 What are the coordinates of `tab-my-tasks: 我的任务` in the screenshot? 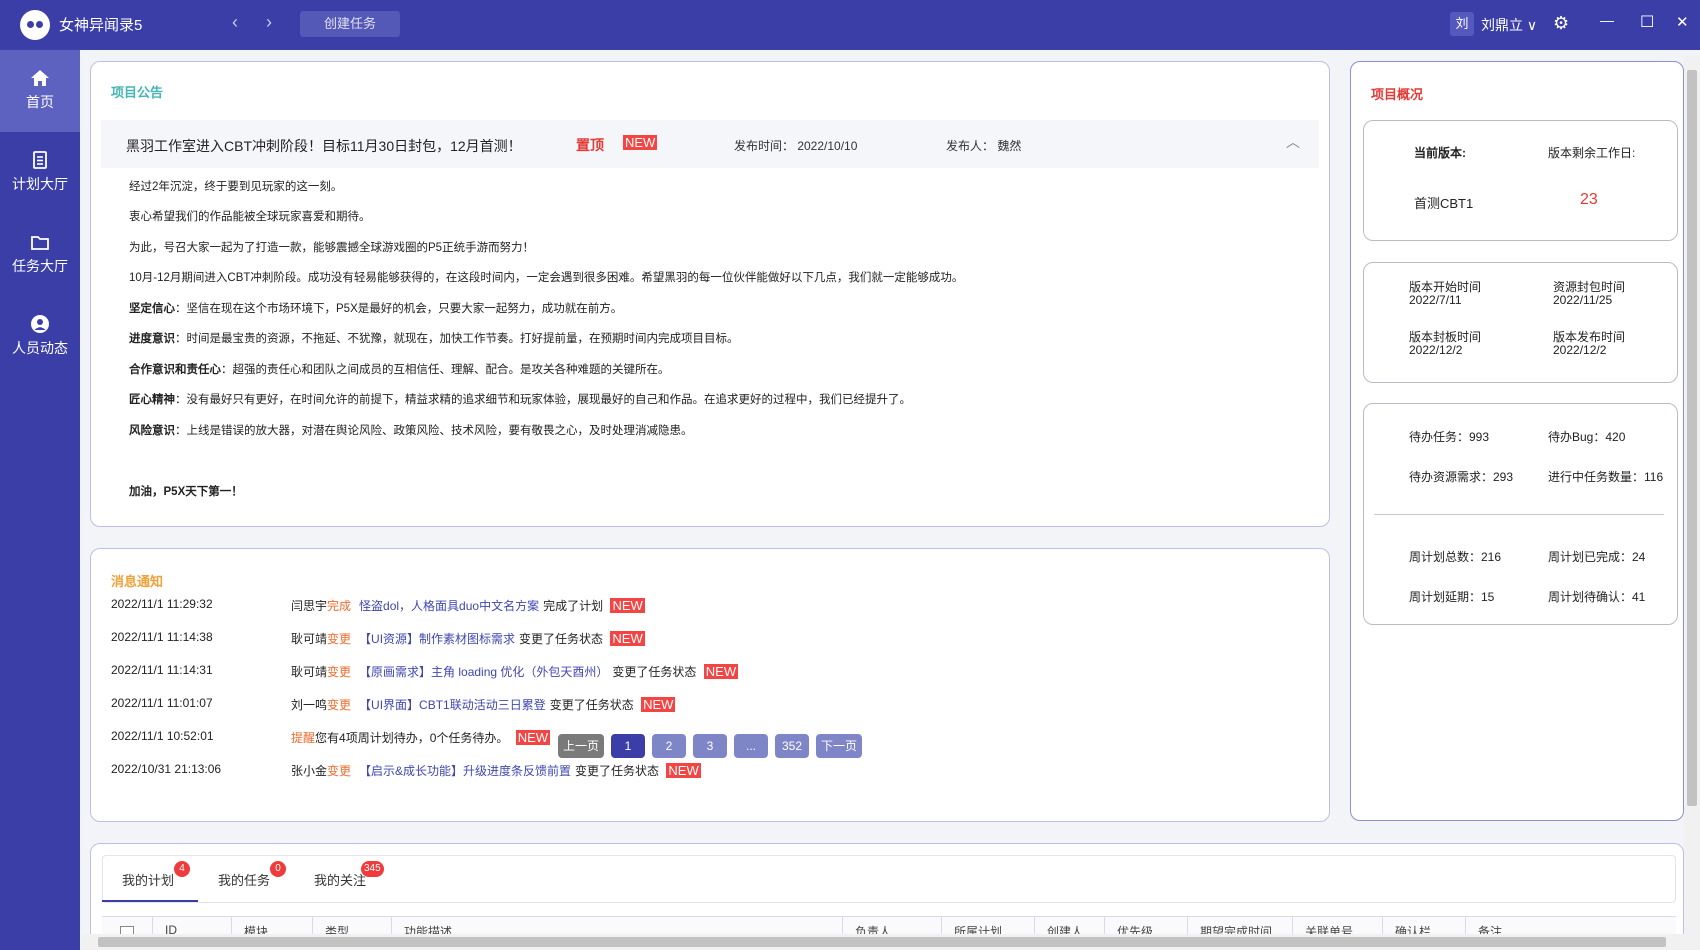 It's located at (244, 879).